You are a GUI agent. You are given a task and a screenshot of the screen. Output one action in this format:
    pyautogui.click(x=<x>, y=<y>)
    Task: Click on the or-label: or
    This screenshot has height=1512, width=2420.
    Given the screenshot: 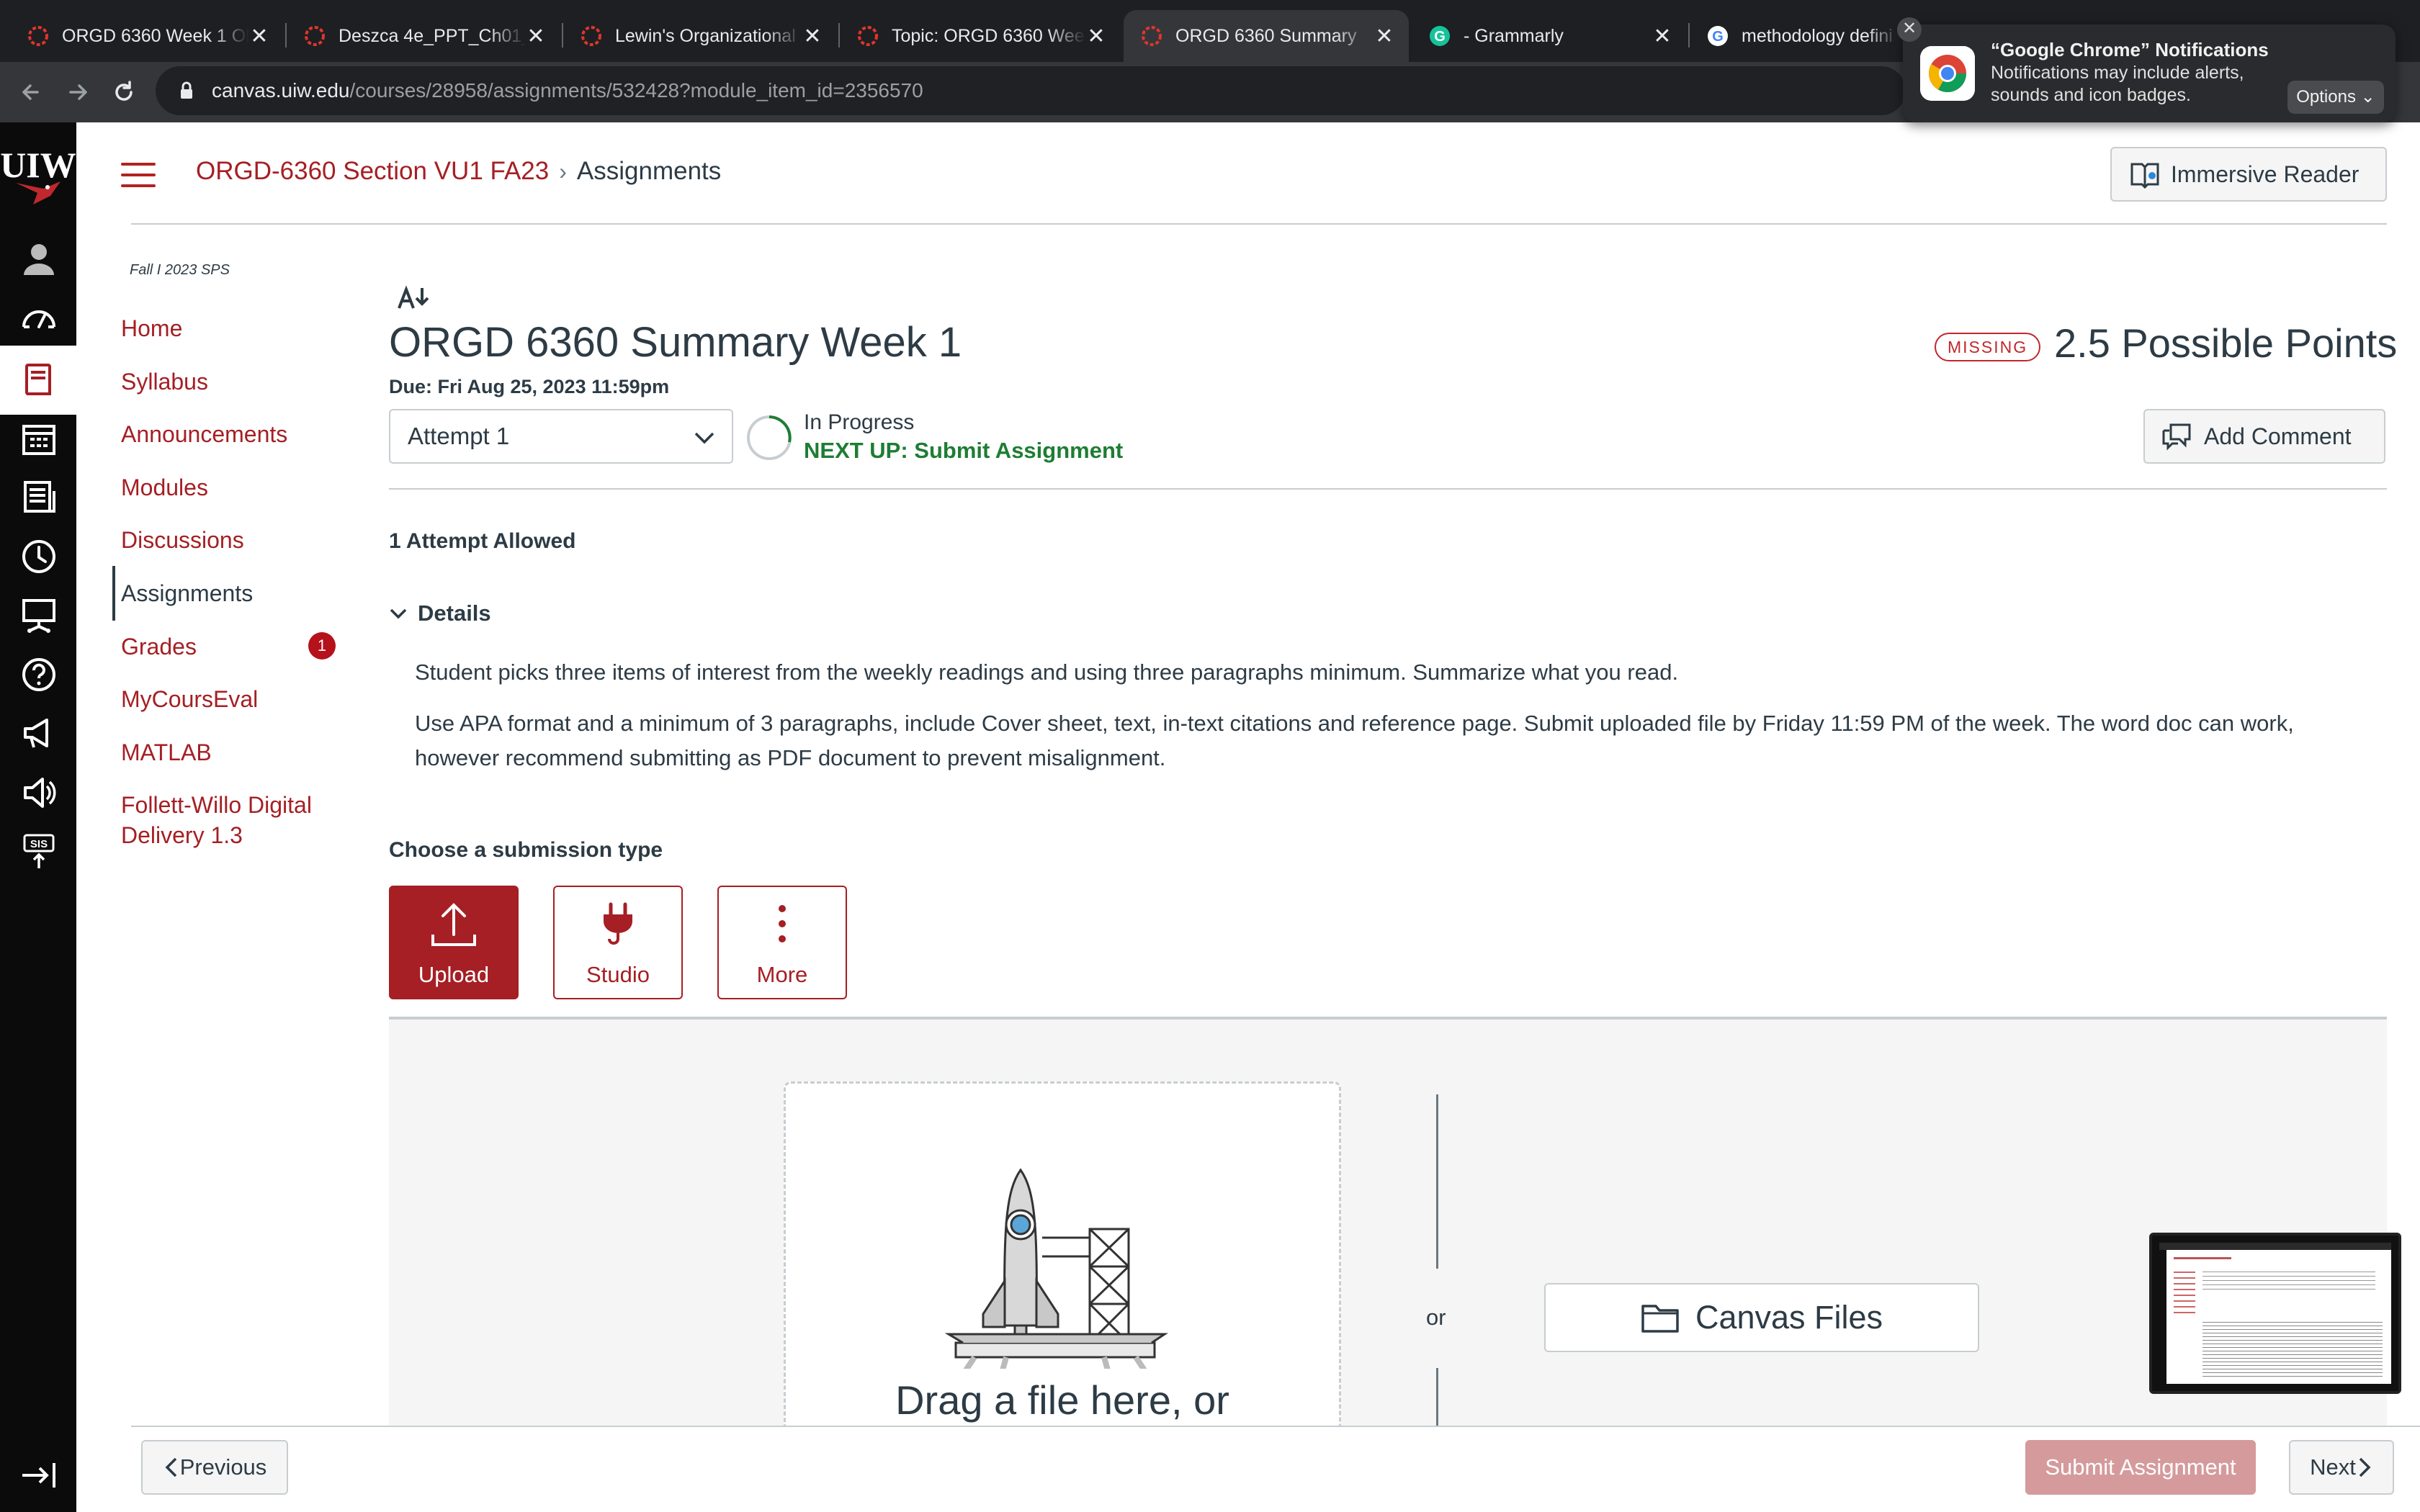 What is the action you would take?
    pyautogui.click(x=1436, y=1317)
    